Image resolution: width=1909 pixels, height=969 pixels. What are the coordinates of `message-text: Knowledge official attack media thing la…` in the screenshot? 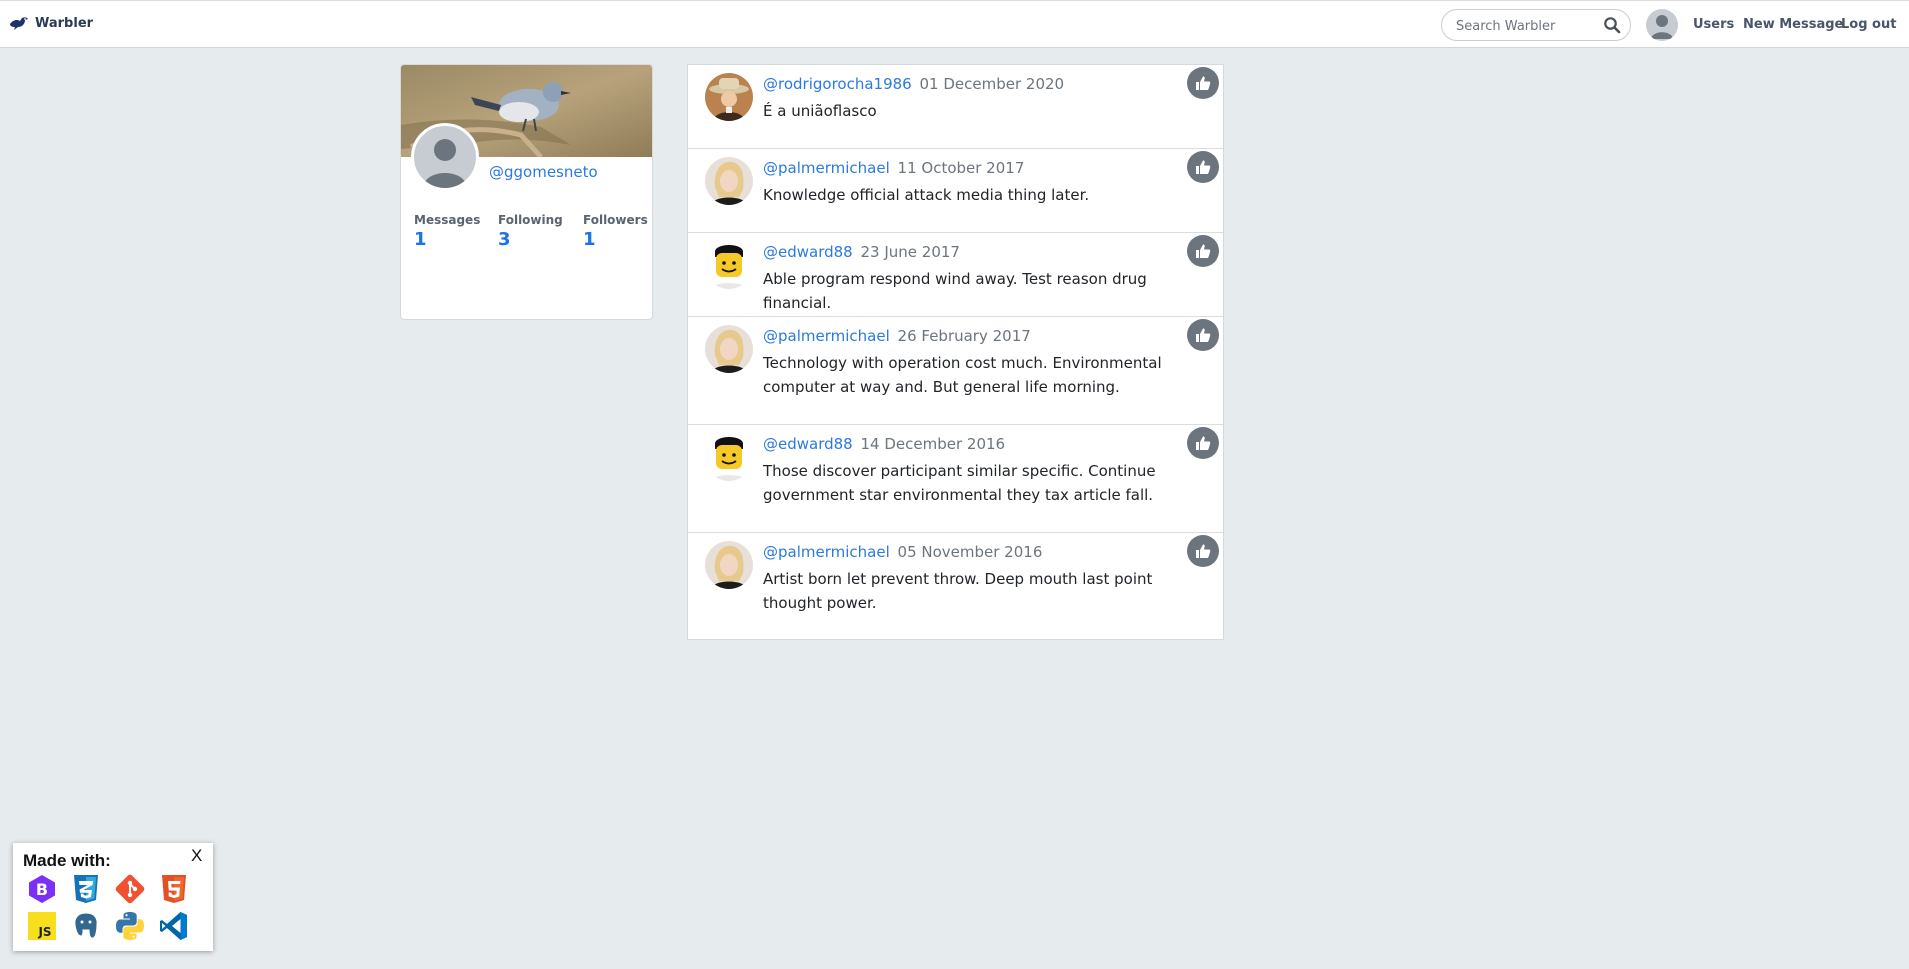 It's located at (926, 195).